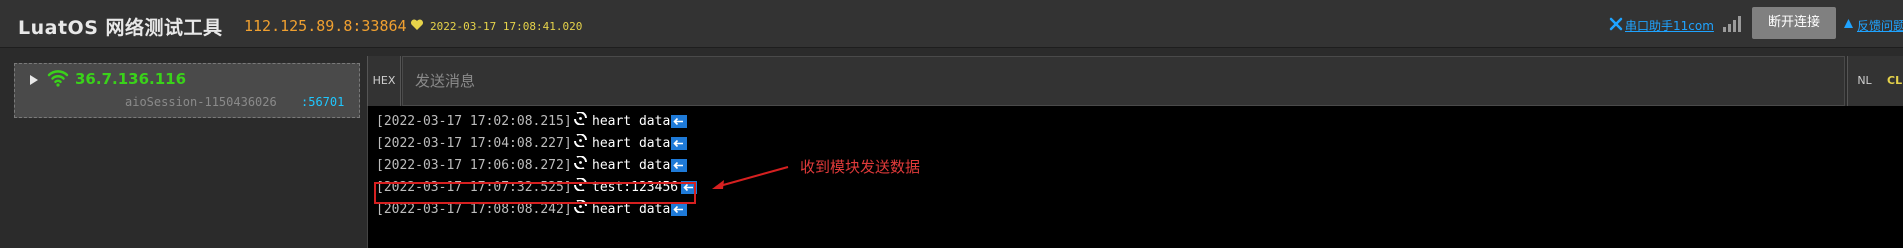 This screenshot has width=1903, height=248. I want to click on signal-icon, so click(1732, 24).